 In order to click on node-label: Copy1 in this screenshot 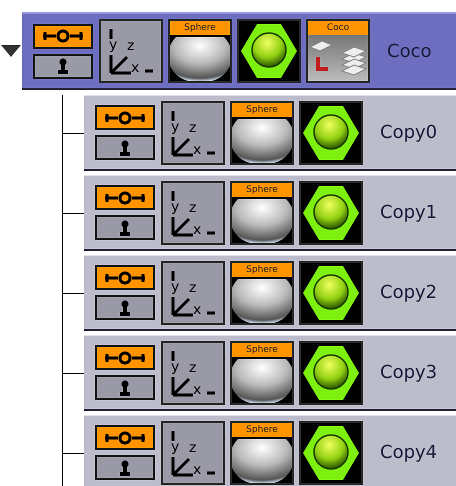, I will do `click(409, 212)`.